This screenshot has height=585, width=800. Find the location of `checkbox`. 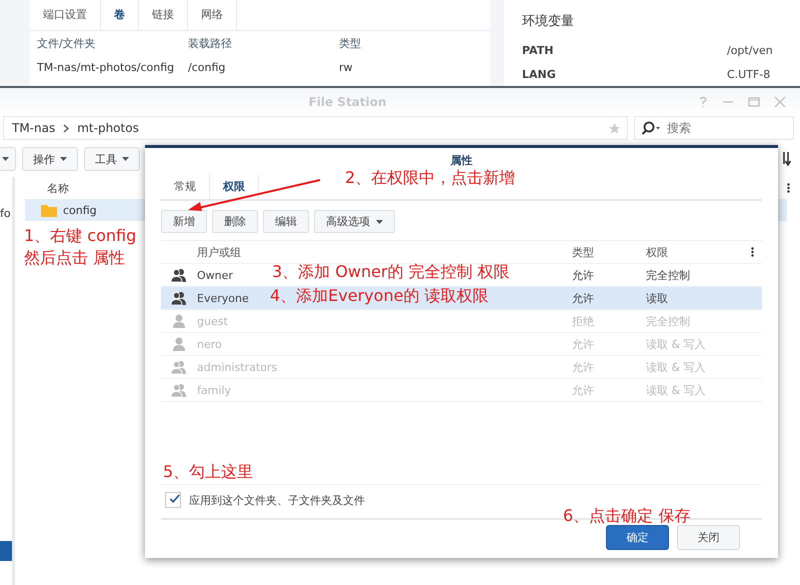

checkbox is located at coordinates (173, 500).